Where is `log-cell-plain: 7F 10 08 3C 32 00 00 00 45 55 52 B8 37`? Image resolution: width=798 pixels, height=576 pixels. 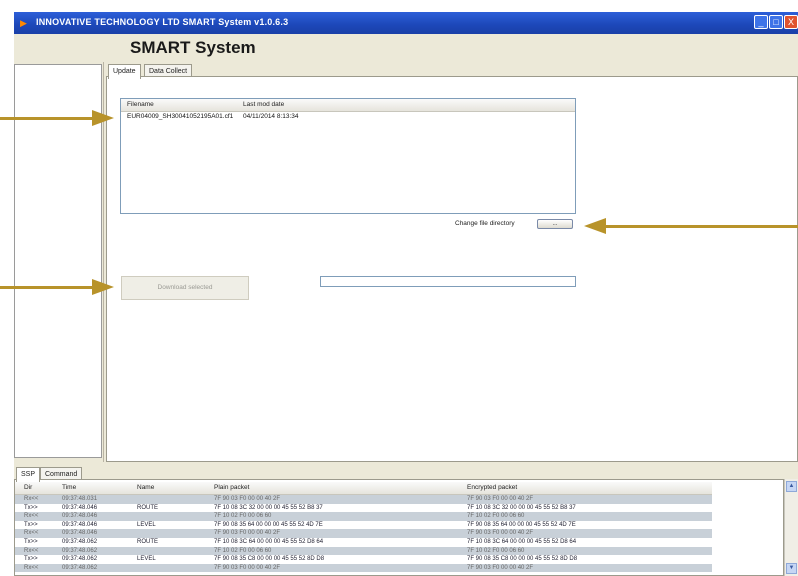 log-cell-plain: 7F 10 08 3C 32 00 00 00 45 55 52 B8 37 is located at coordinates (268, 507).